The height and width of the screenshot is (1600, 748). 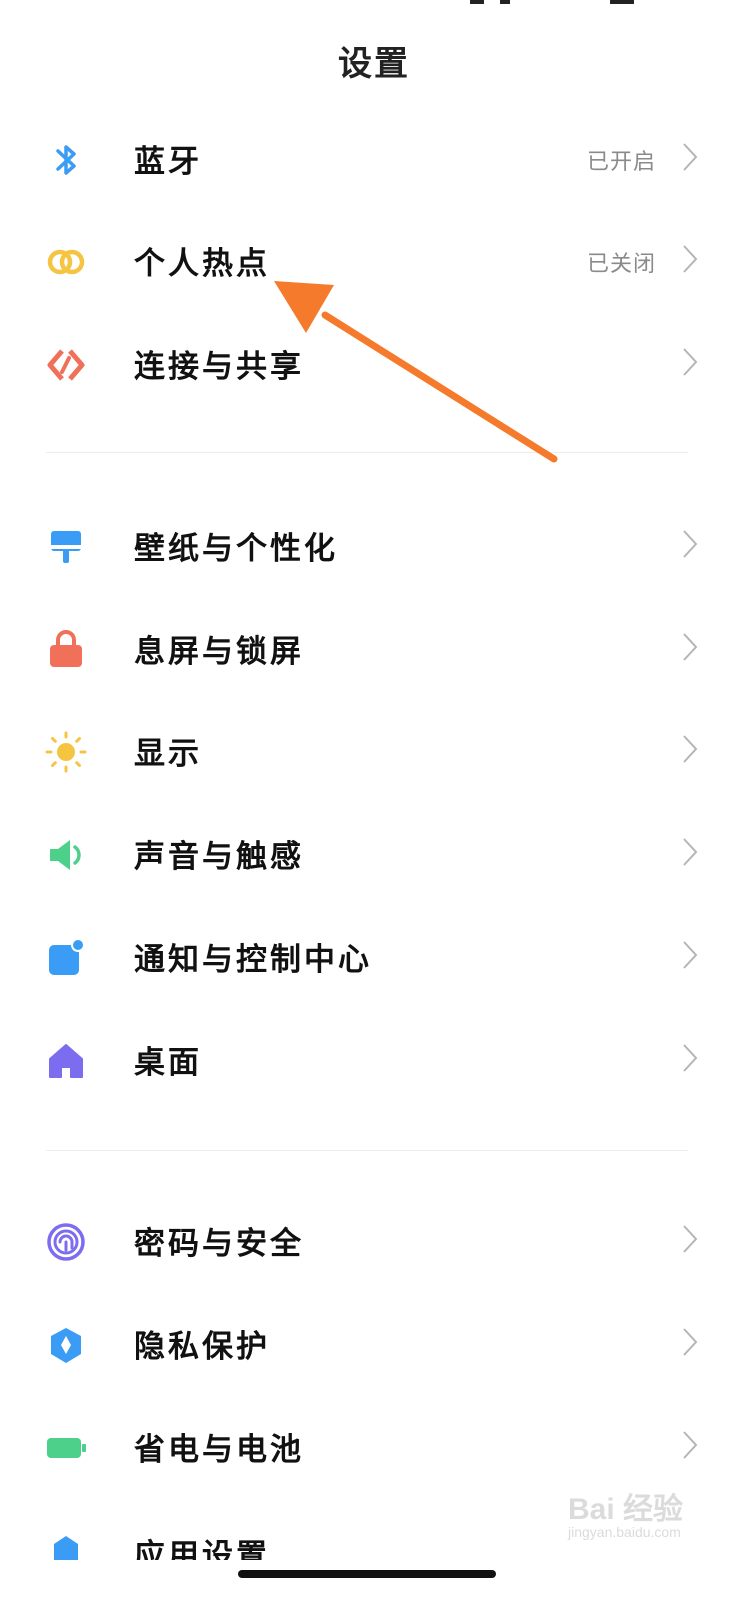 I want to click on settings-item-sound: 声音与触感, so click(x=374, y=853).